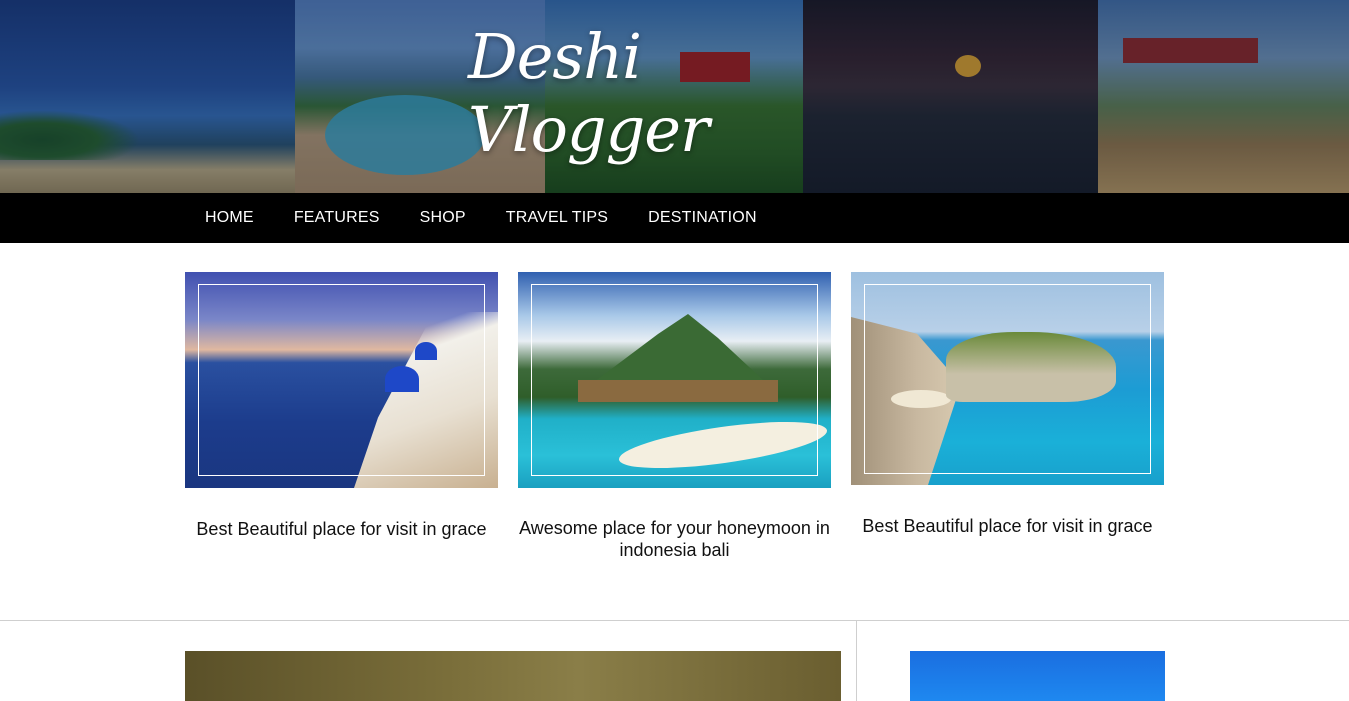 The height and width of the screenshot is (701, 1349). Describe the element at coordinates (337, 218) in the screenshot. I see `nav-item-features: FEATURES` at that location.